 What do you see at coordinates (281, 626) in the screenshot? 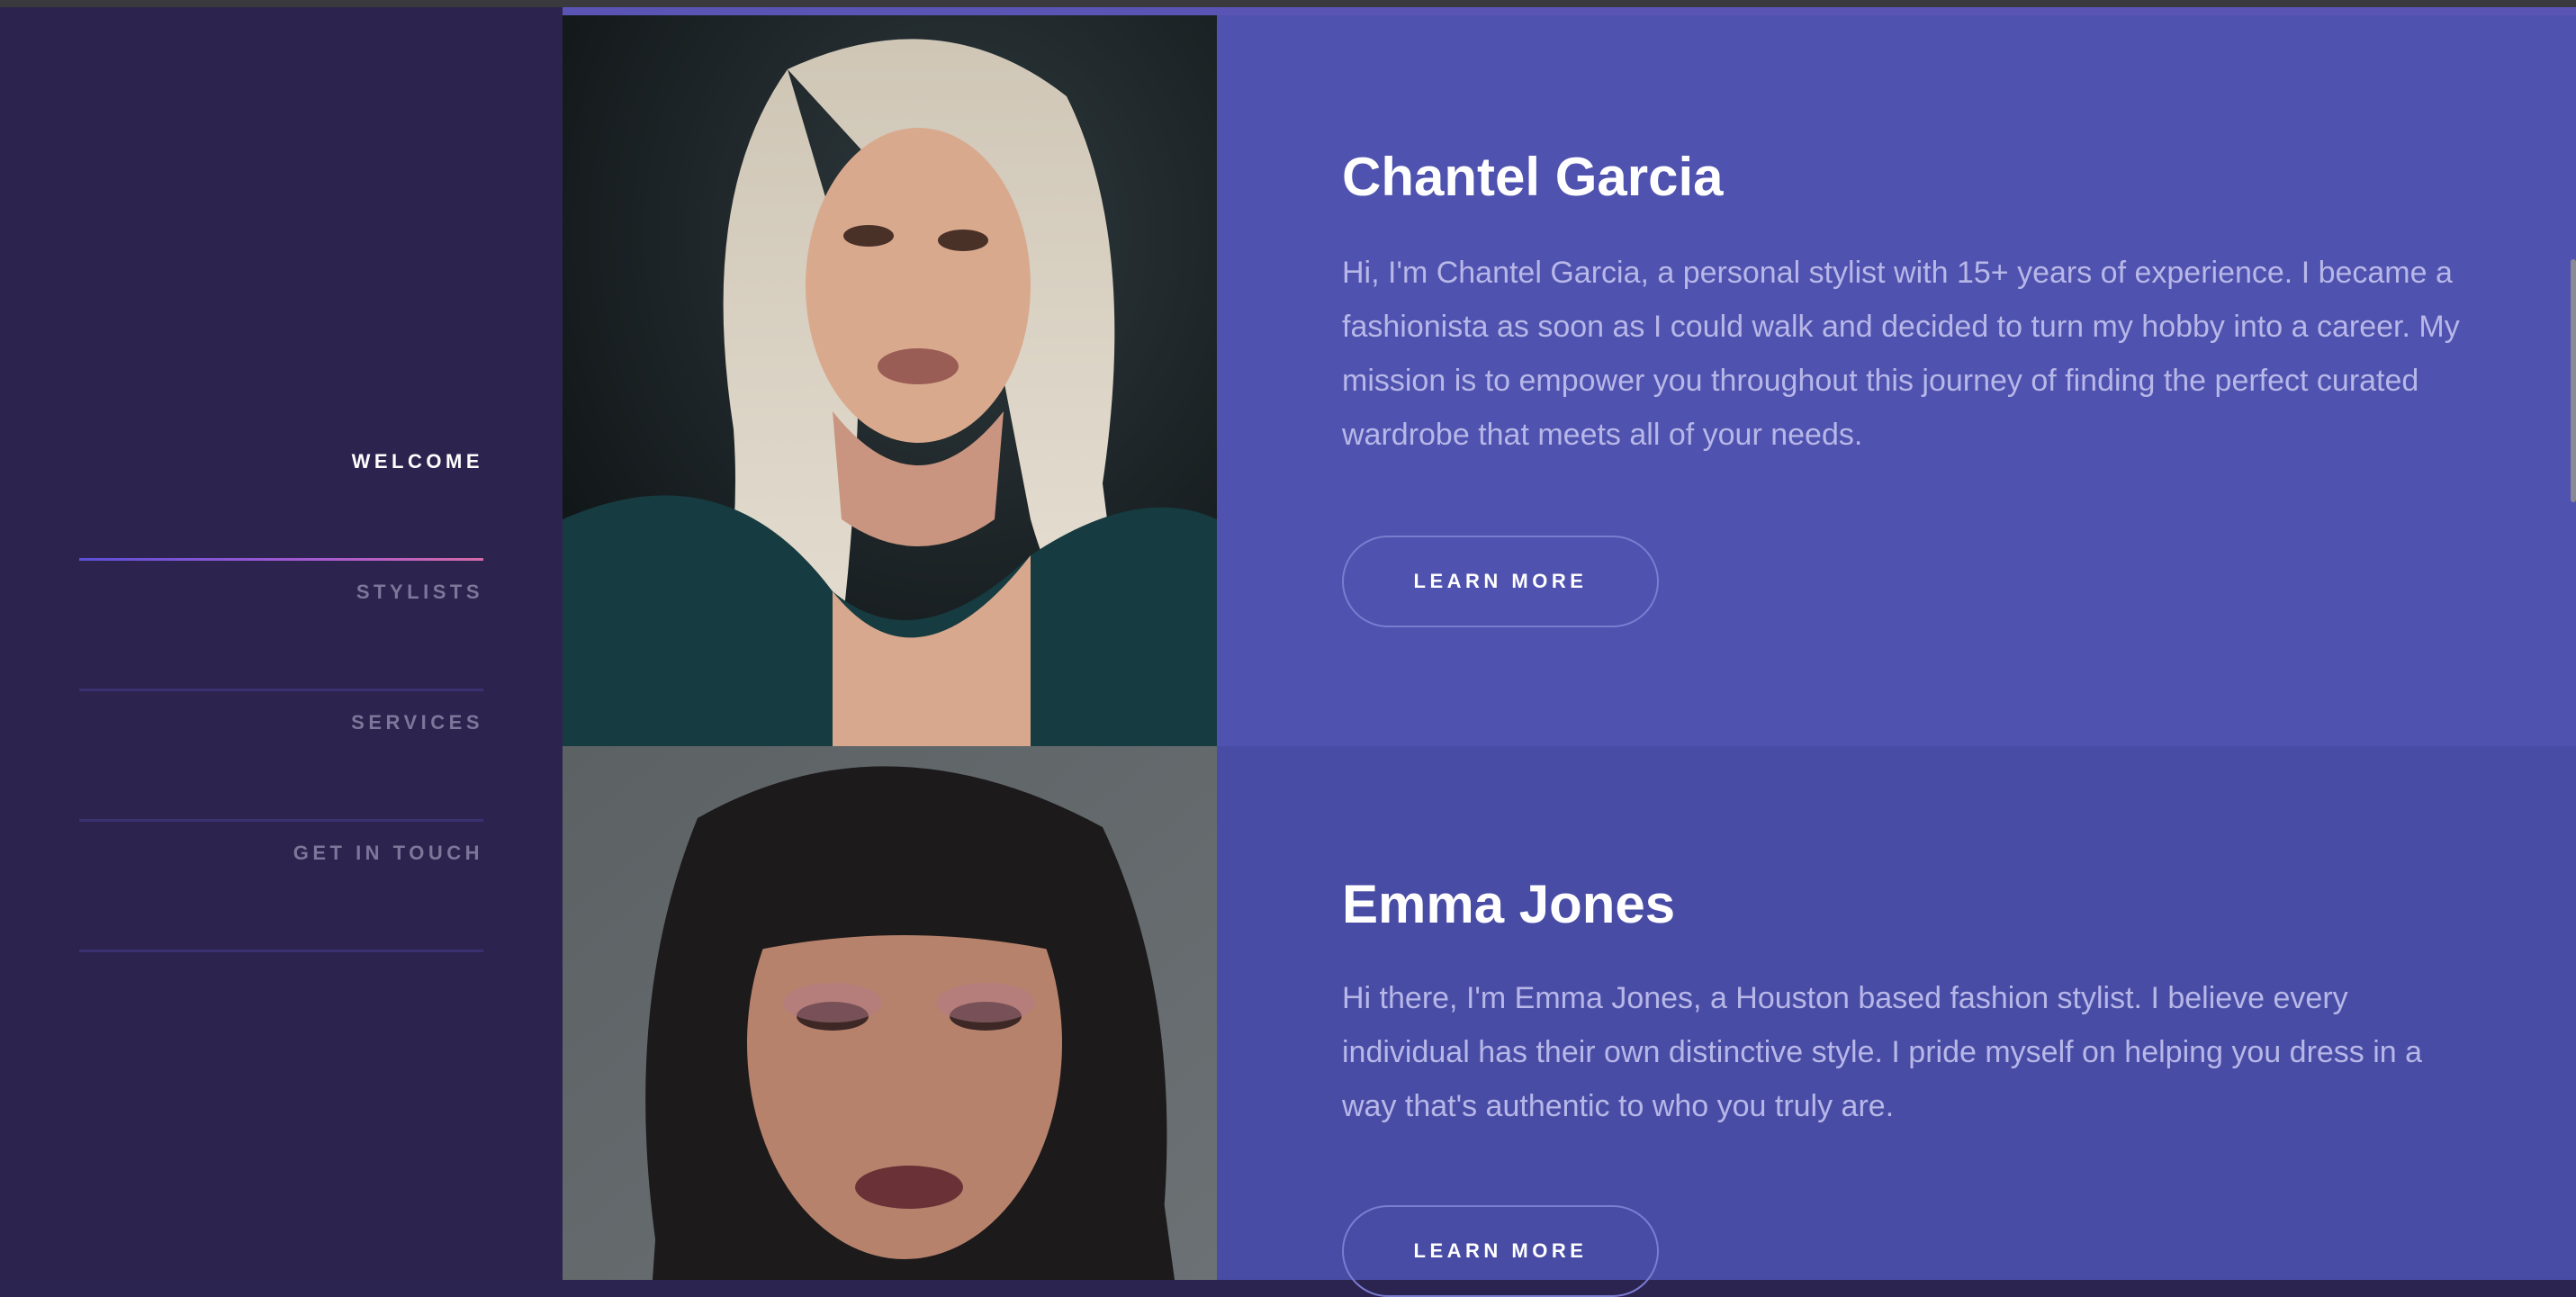
I see `nav-item-stylists: STYLISTS` at bounding box center [281, 626].